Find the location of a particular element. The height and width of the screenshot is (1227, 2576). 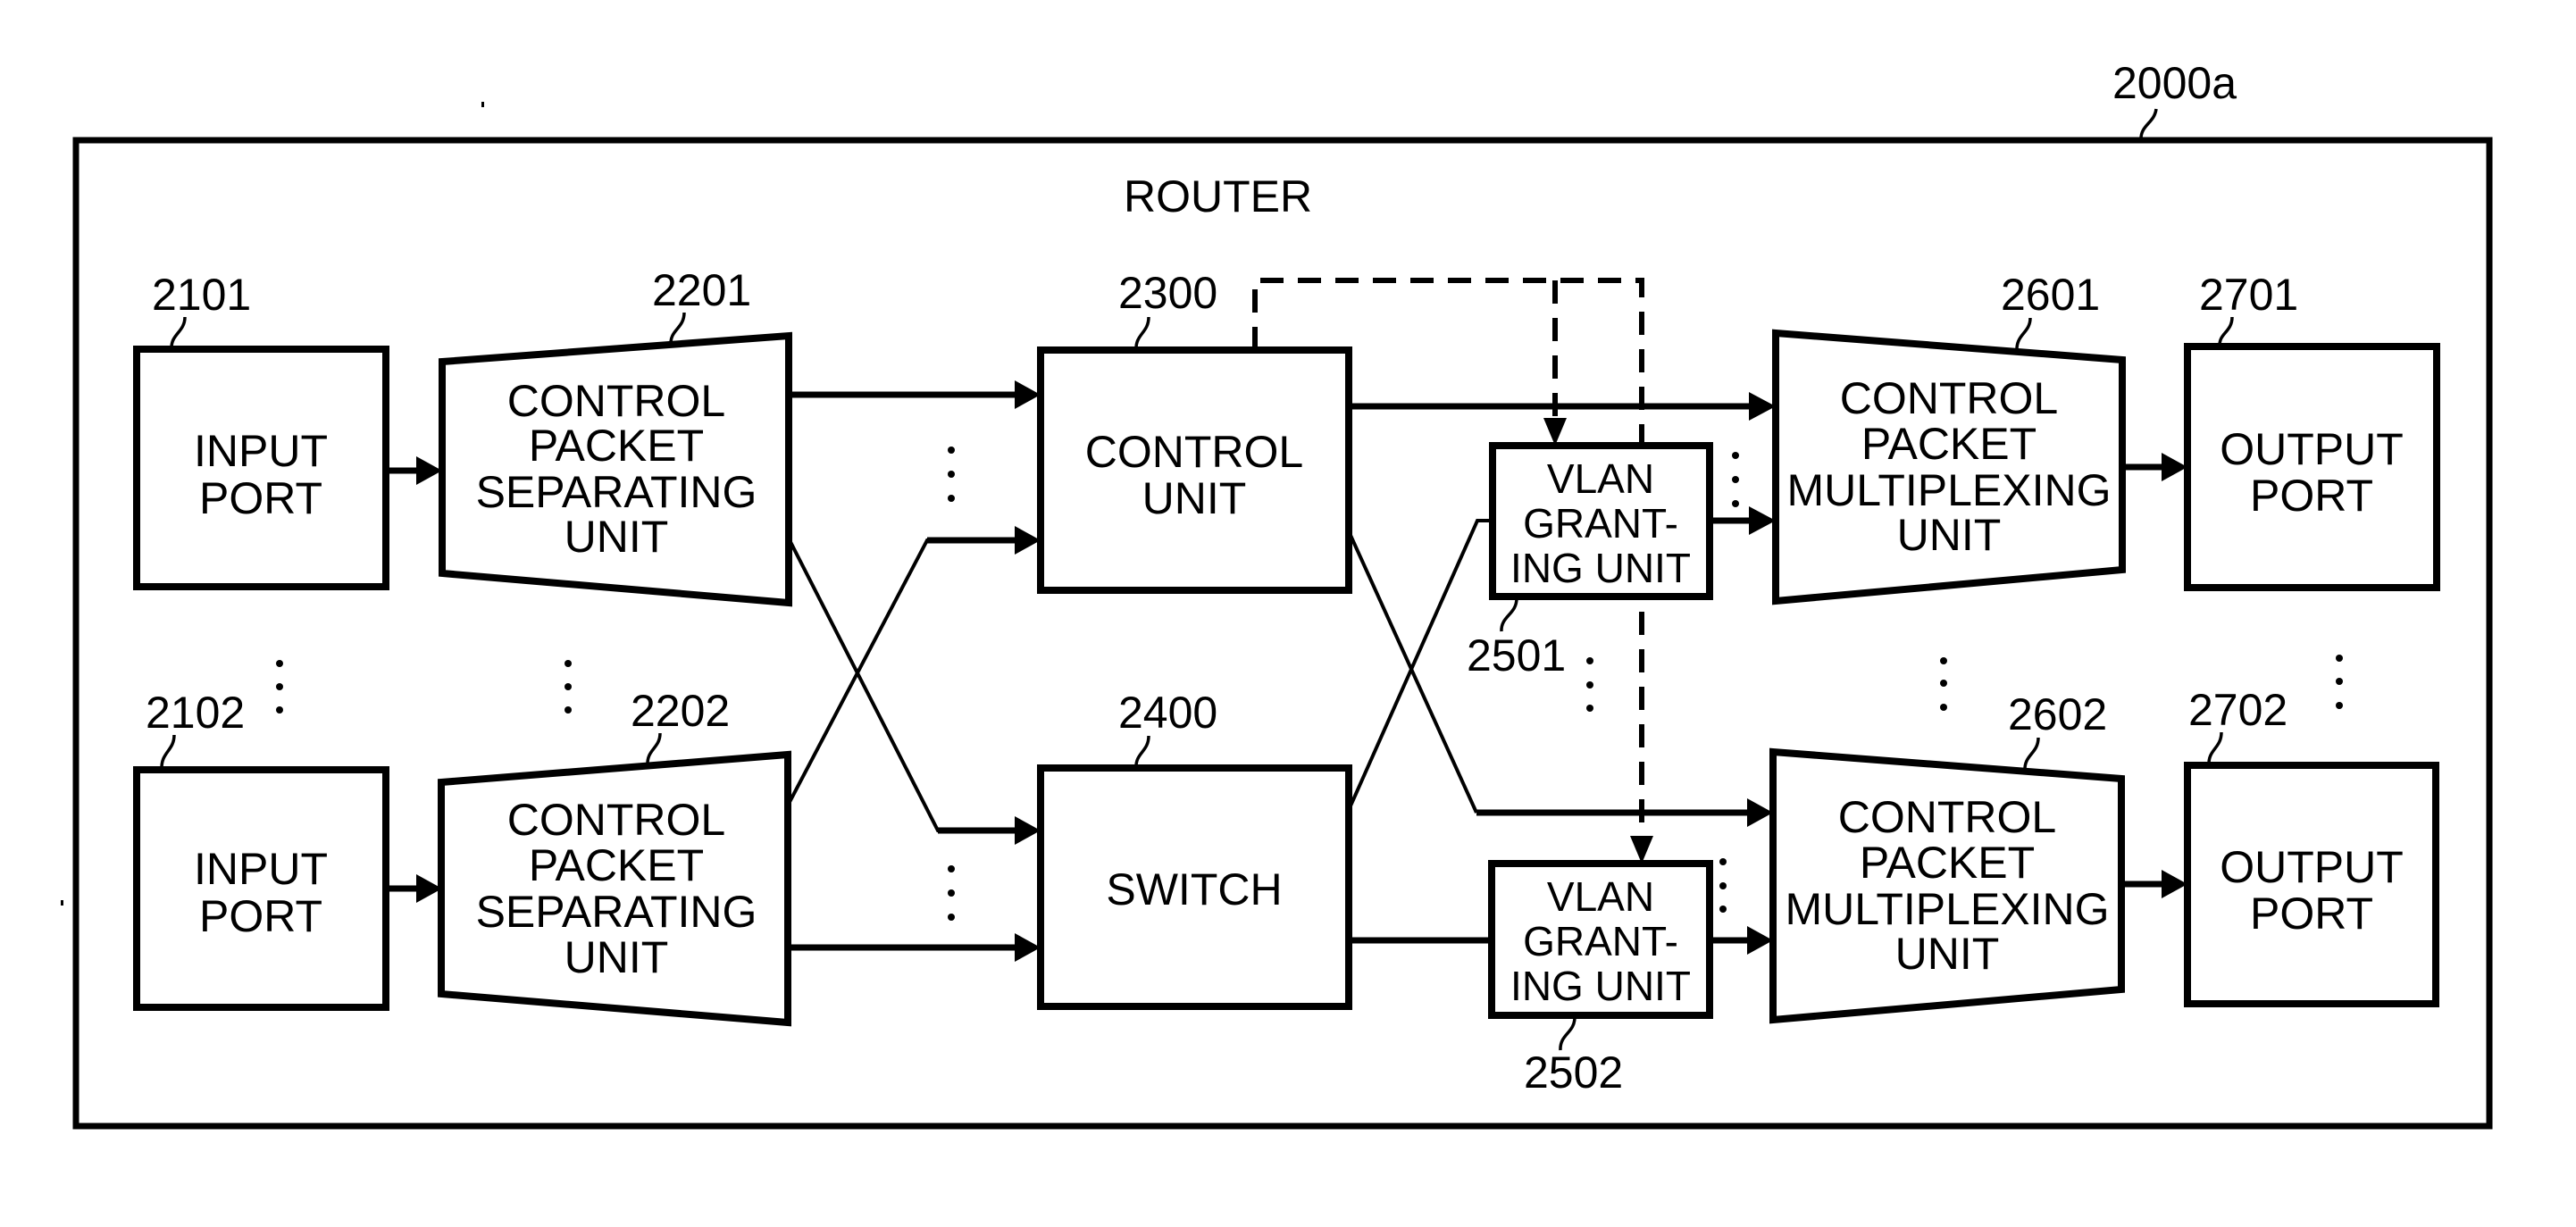

control-packet-separating-unit-2202: CONTROL PACKET SEPARATING UNIT 2202 is located at coordinates (615, 856).